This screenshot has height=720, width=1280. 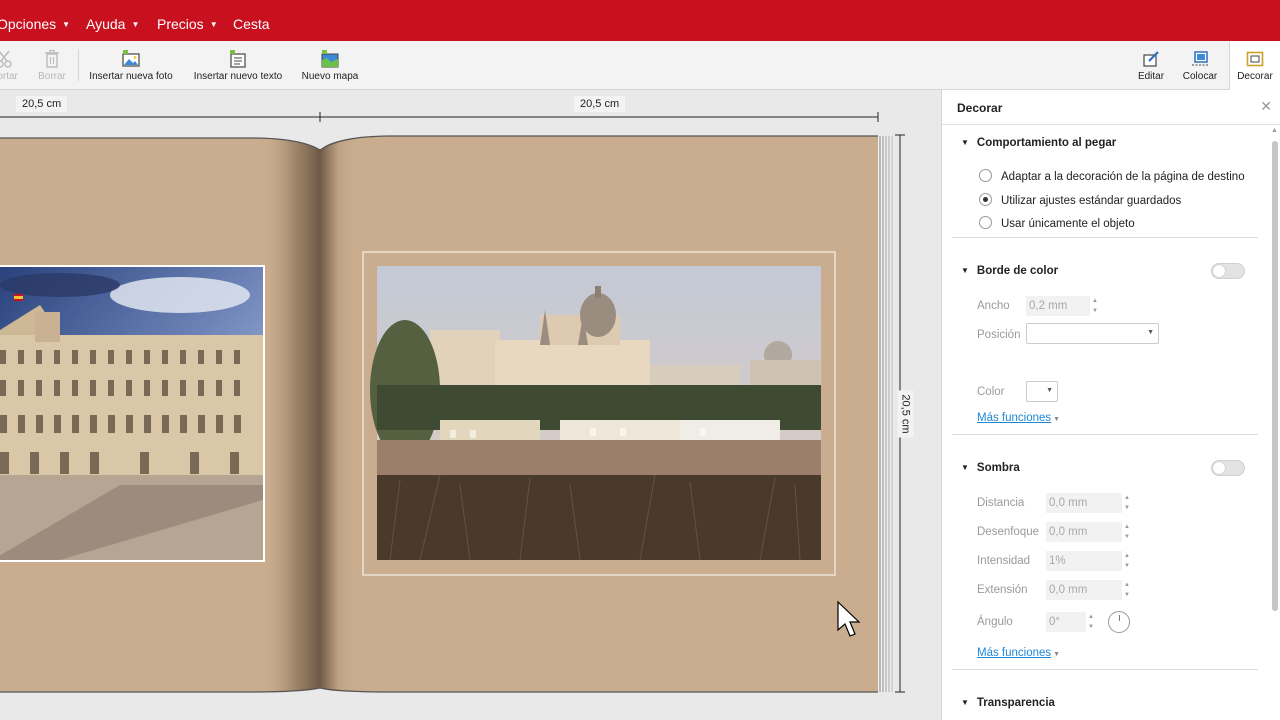 I want to click on radio-label: Utilizar ajustes estándar guardados, so click(x=1091, y=201).